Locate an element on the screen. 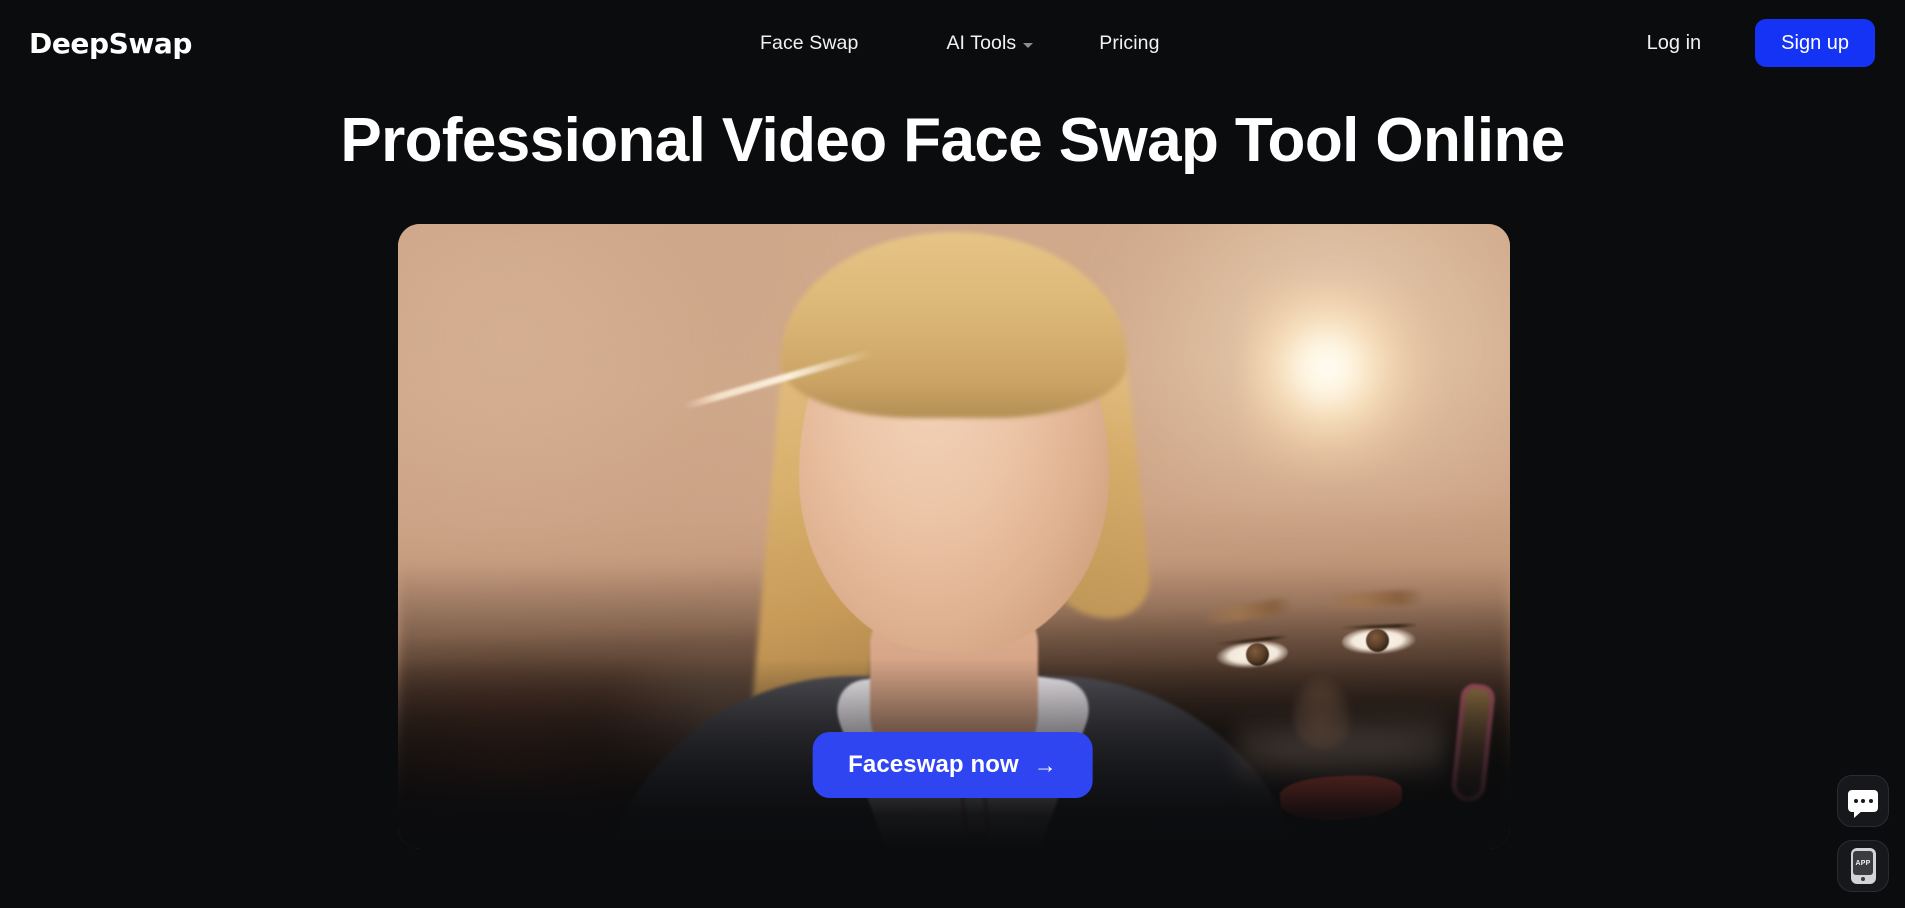 Image resolution: width=1905 pixels, height=908 pixels. main-navigation: Face Swap AI Tools Pricing is located at coordinates (960, 43).